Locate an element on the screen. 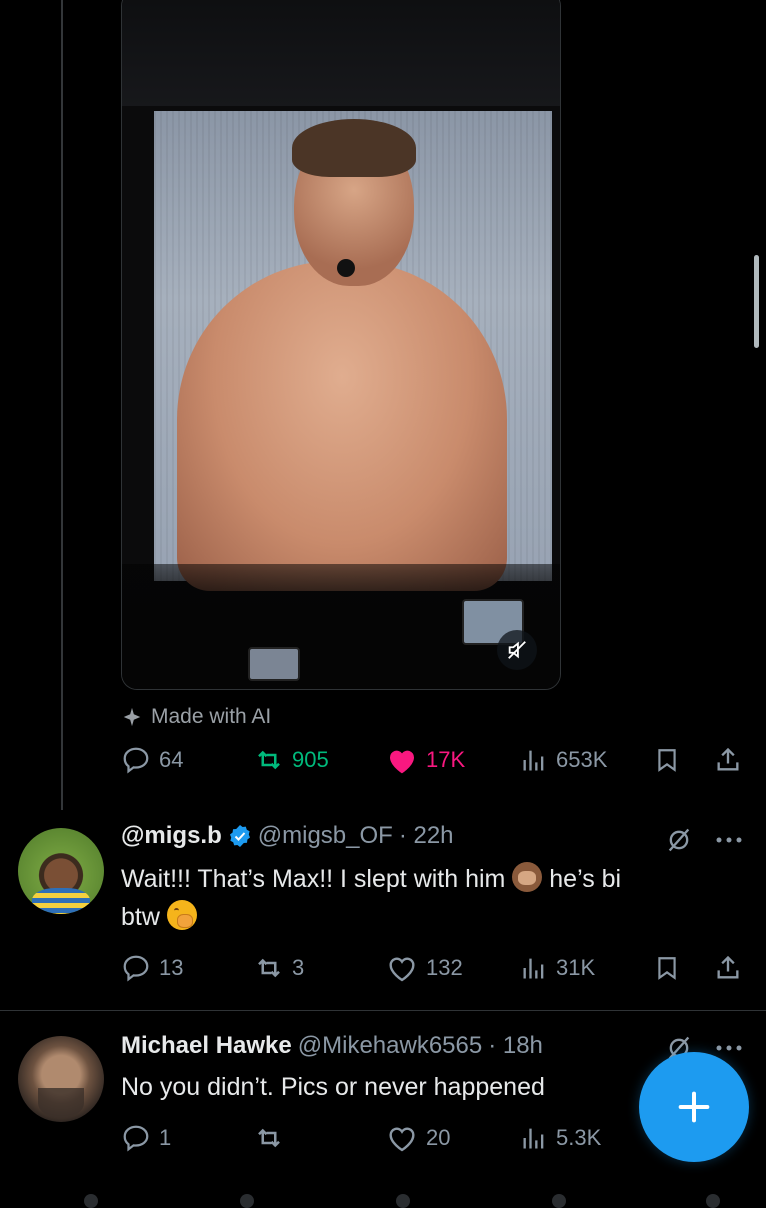 The height and width of the screenshot is (1208, 766). reply-header: Michael Hawke @Mikehawk6565 · 18h is located at coordinates (332, 1046).